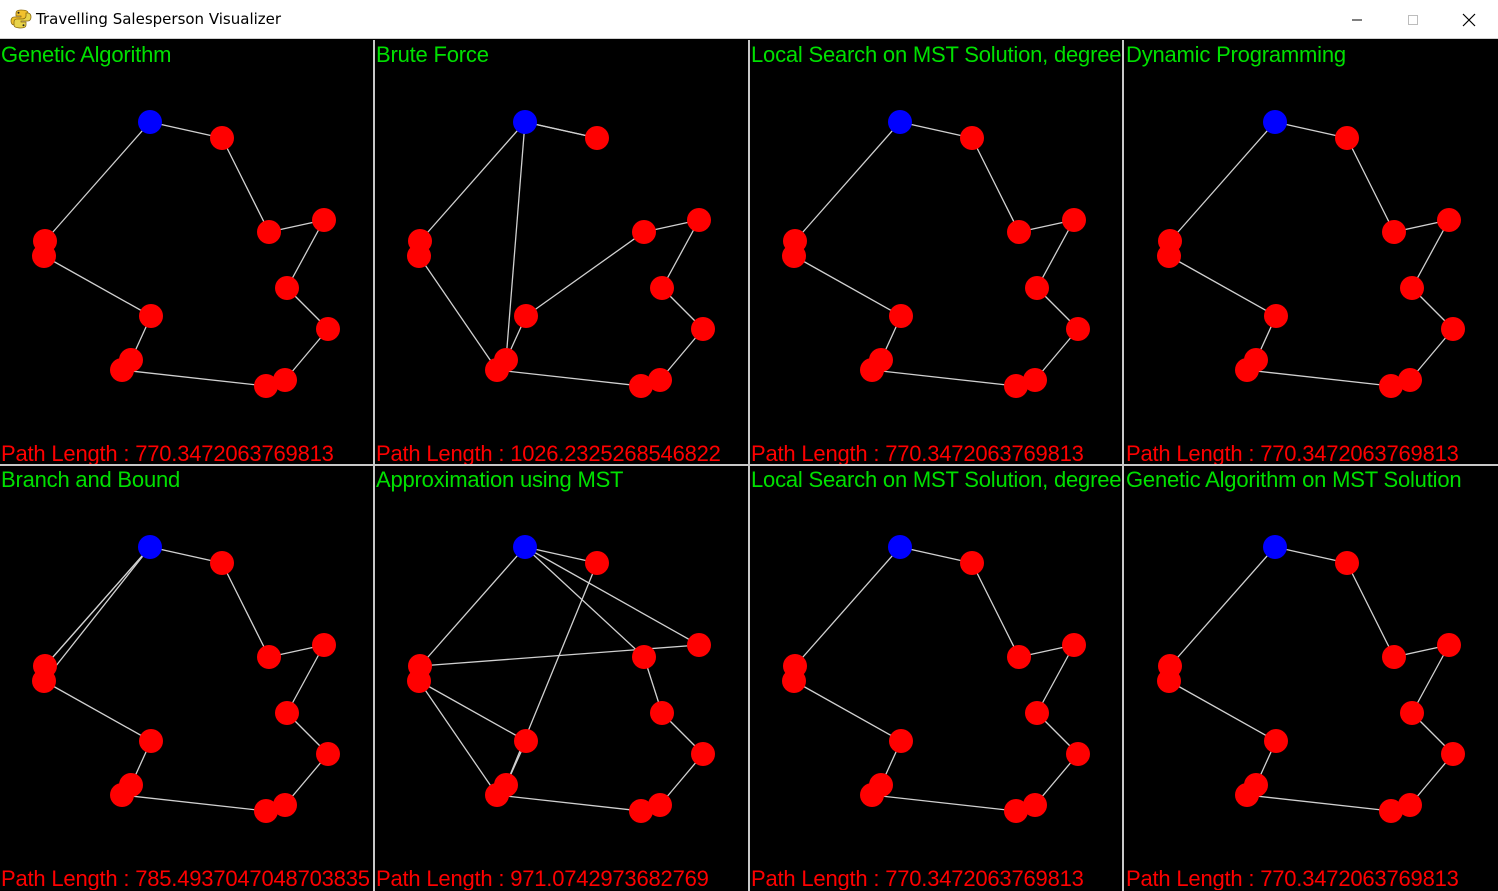 This screenshot has height=891, width=1498. What do you see at coordinates (432, 54) in the screenshot?
I see `panel-title: Brute Force` at bounding box center [432, 54].